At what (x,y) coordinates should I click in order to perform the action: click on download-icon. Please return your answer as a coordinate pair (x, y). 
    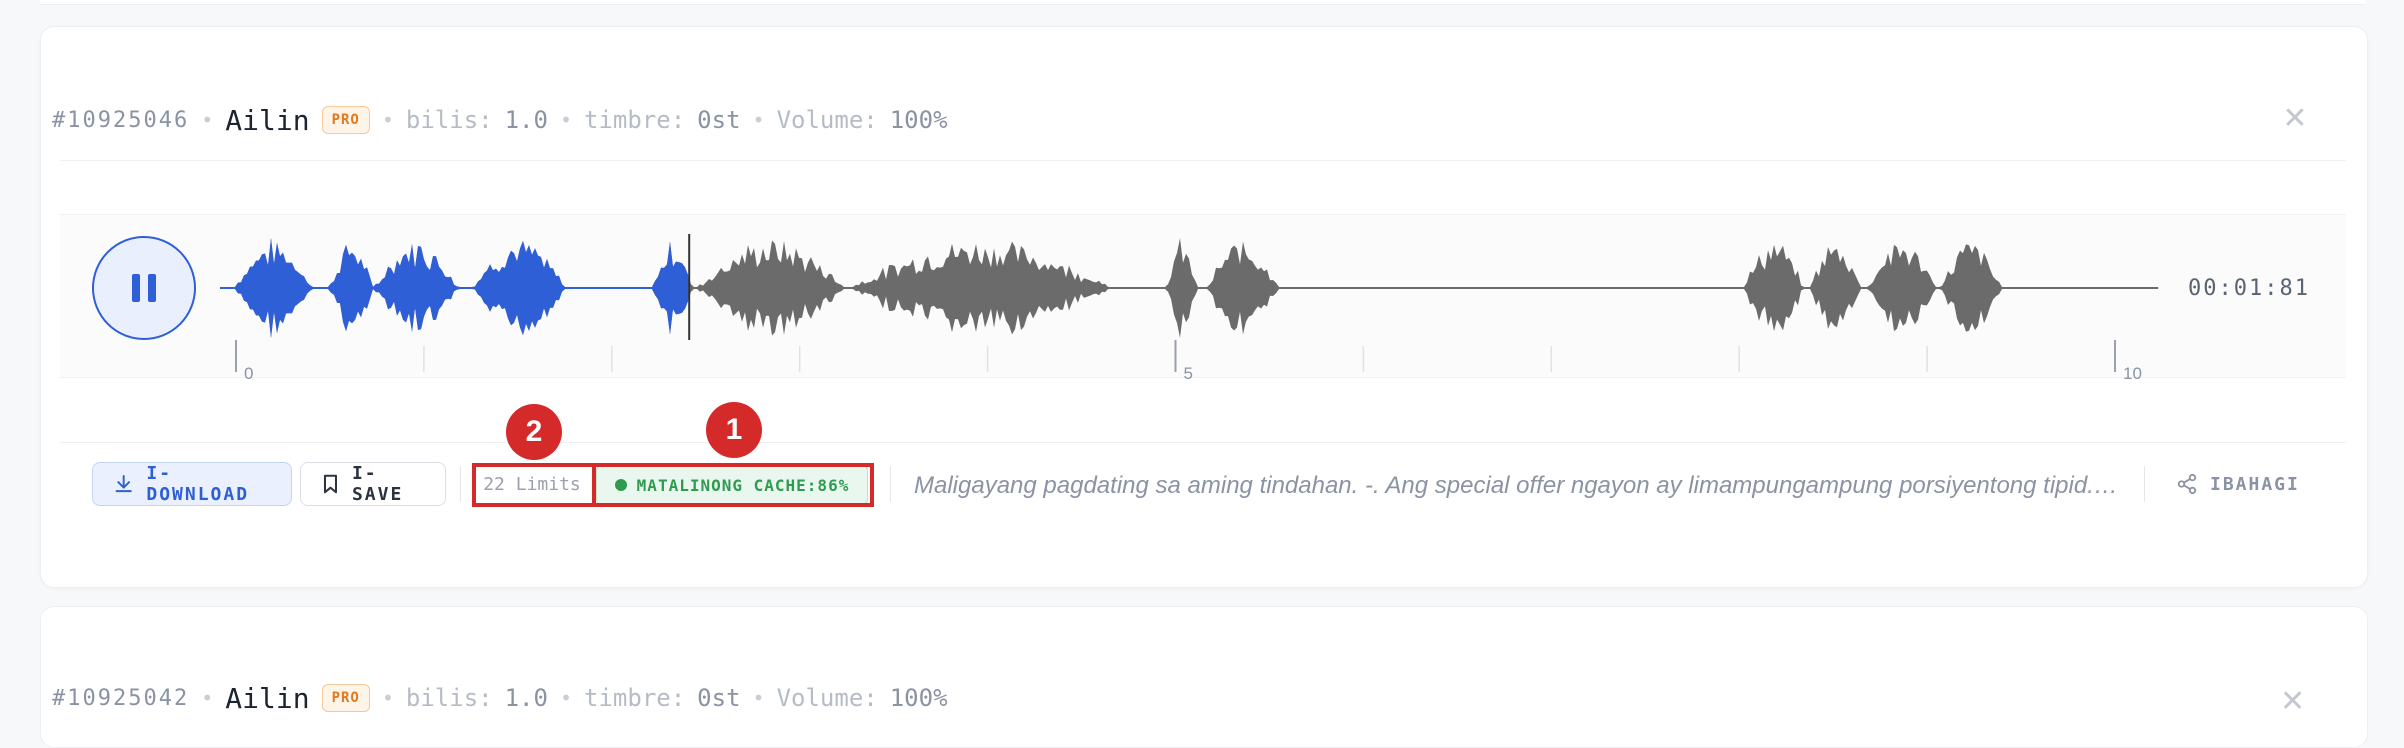
    Looking at the image, I should click on (123, 484).